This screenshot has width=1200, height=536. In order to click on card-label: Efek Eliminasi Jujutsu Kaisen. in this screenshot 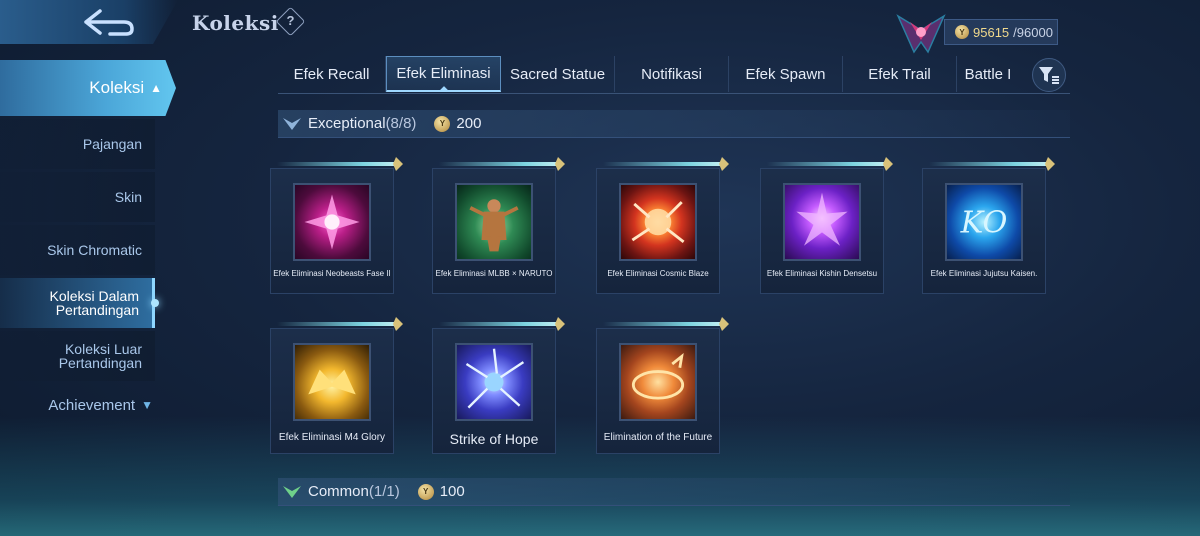, I will do `click(984, 273)`.